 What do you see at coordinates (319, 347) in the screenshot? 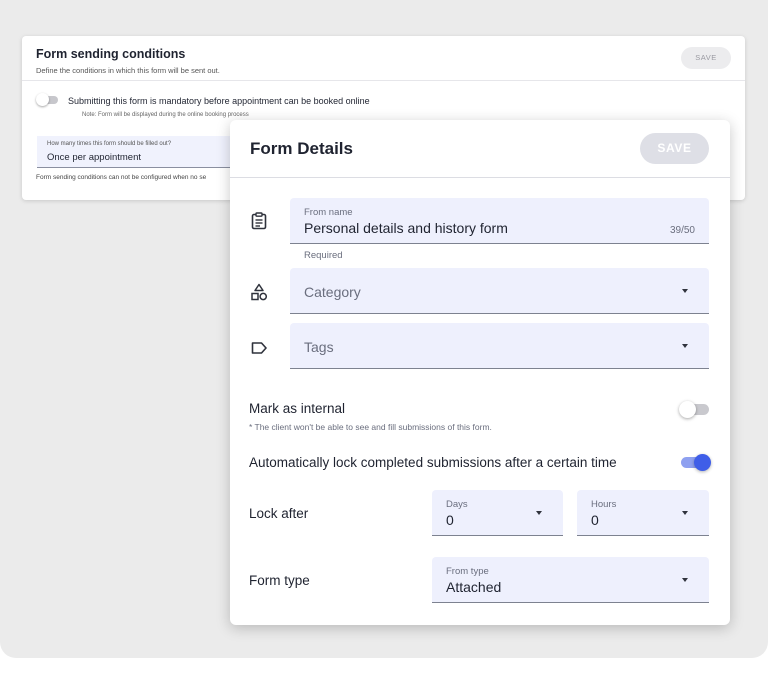
I see `tags-placeholder: Tags` at bounding box center [319, 347].